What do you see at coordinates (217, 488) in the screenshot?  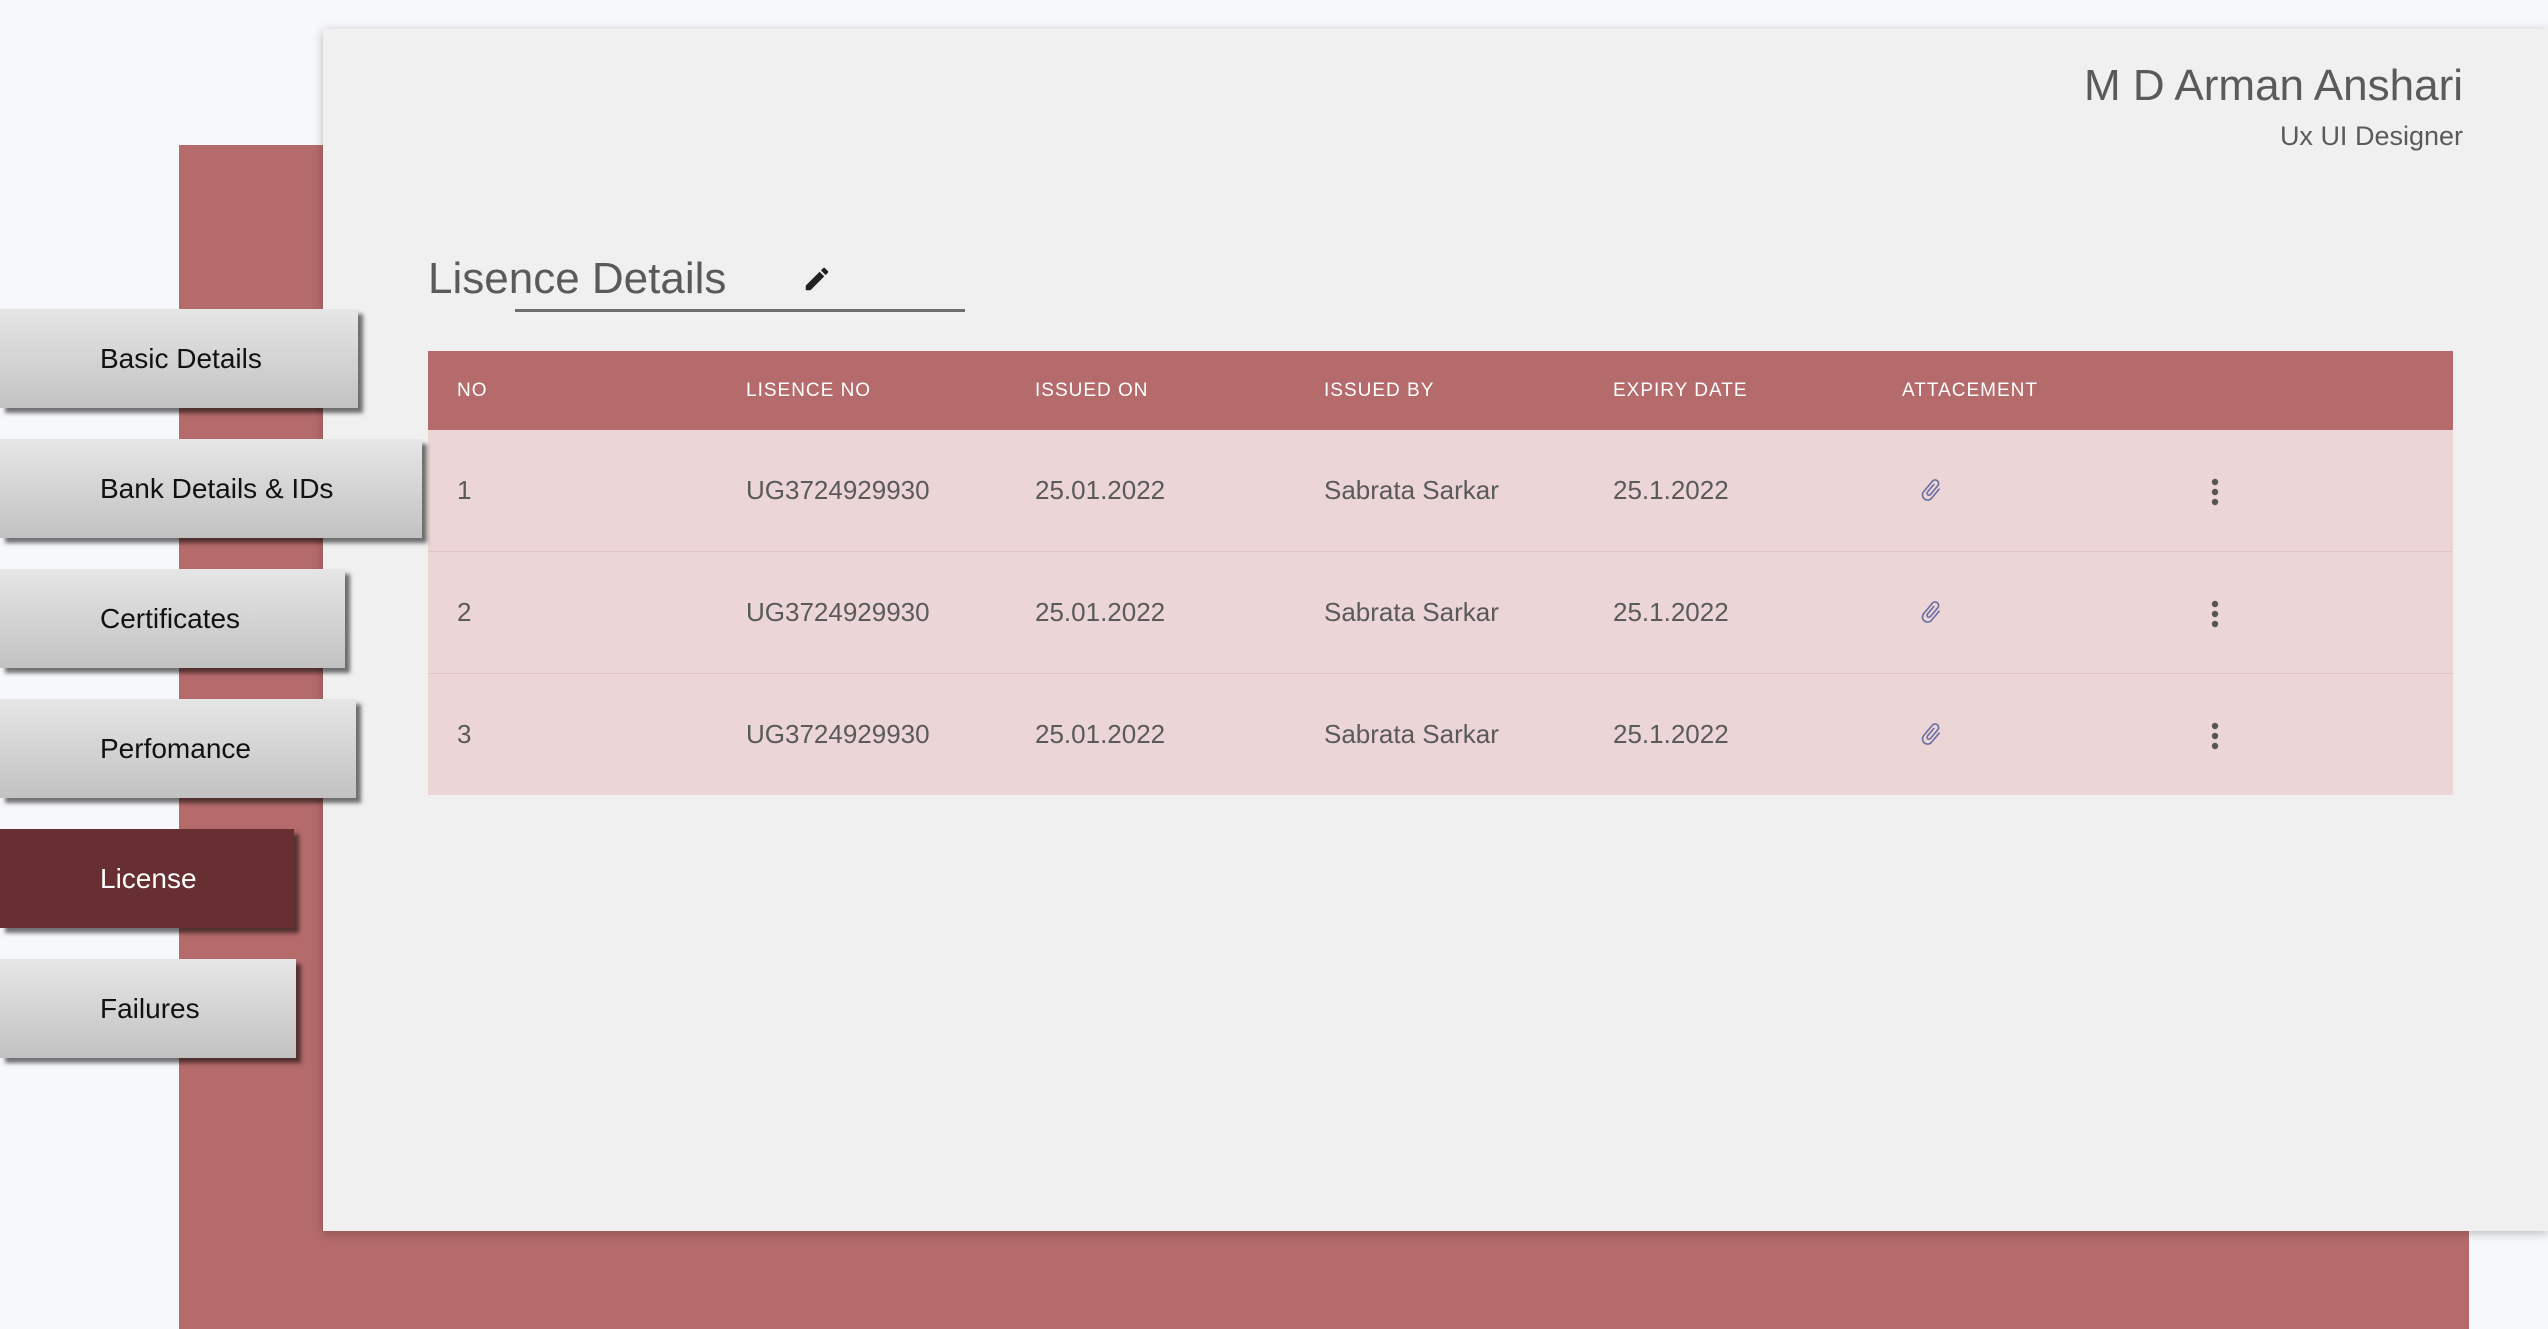 I see `nav-item-label: Bank Details & IDs` at bounding box center [217, 488].